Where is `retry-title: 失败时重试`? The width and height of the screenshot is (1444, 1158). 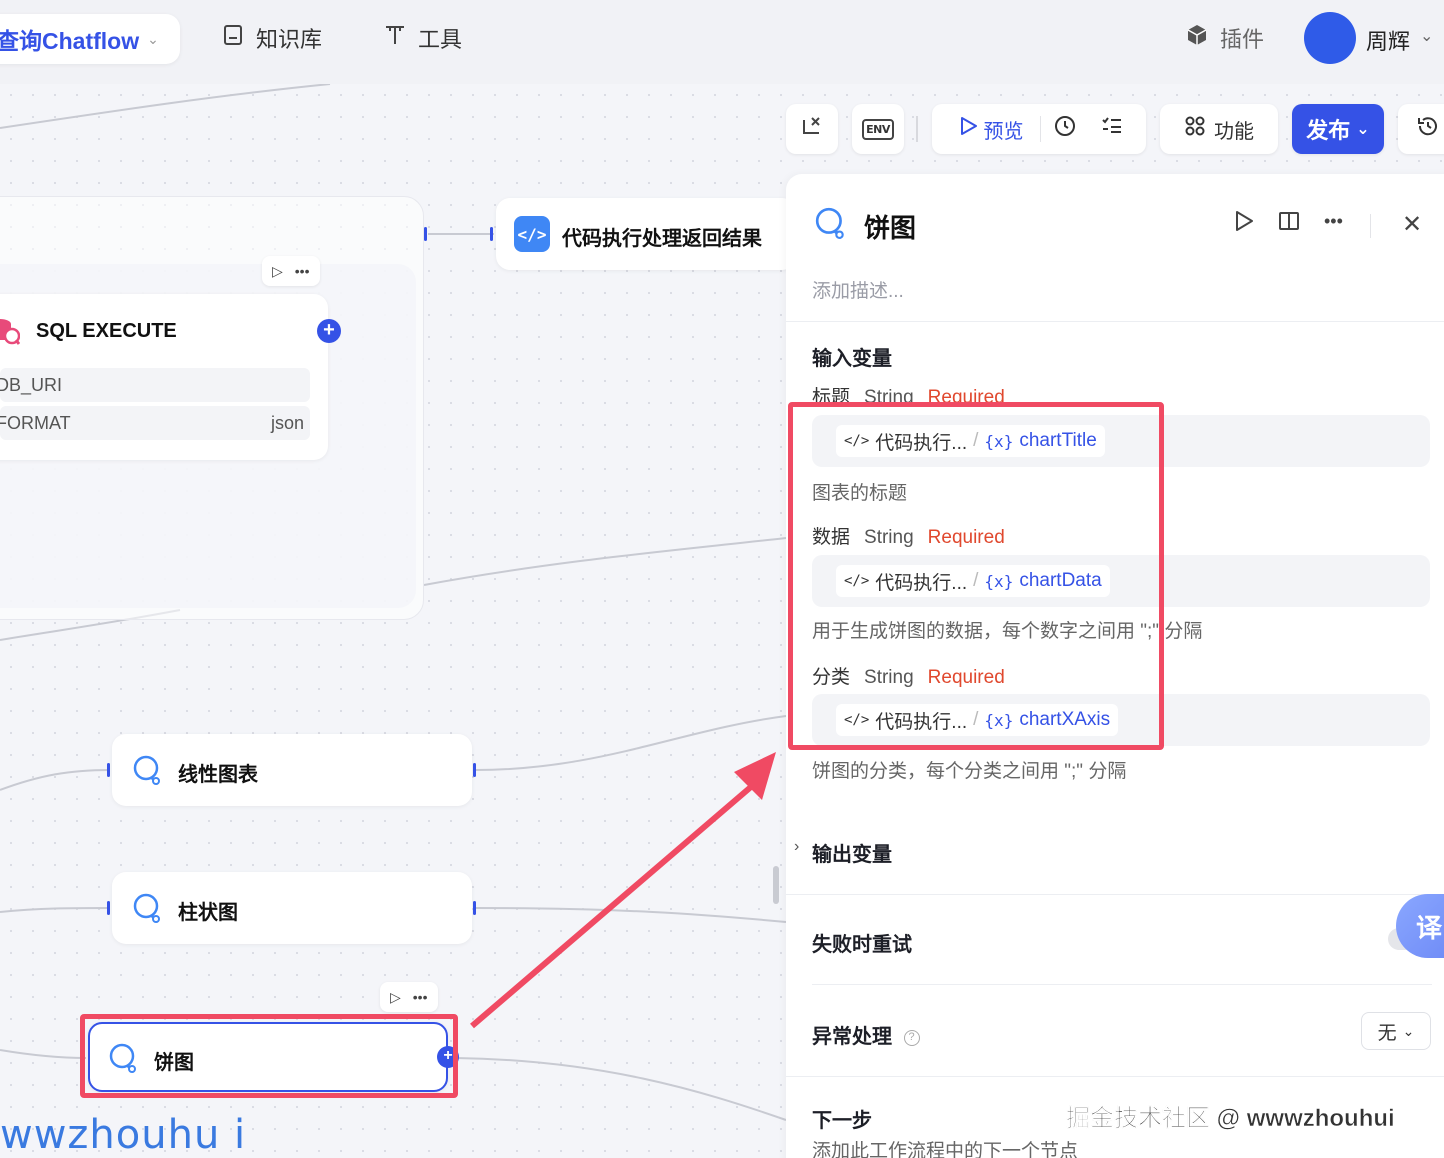 retry-title: 失败时重试 is located at coordinates (862, 945).